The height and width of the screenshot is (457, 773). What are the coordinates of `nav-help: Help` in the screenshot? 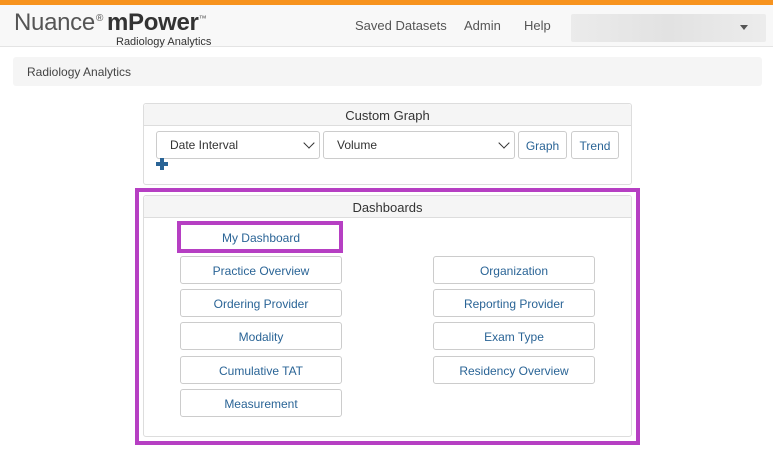 It's located at (537, 25).